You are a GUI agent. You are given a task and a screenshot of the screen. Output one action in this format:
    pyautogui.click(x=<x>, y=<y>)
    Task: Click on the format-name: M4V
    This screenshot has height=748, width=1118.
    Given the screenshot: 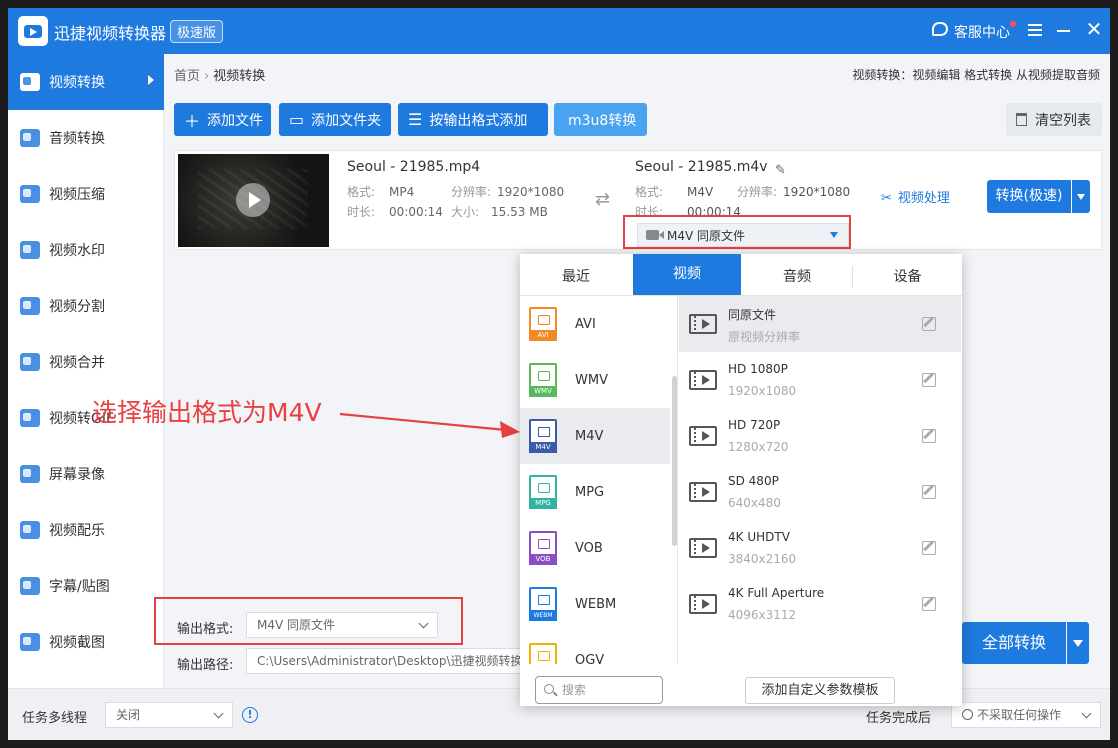 What is the action you would take?
    pyautogui.click(x=589, y=436)
    